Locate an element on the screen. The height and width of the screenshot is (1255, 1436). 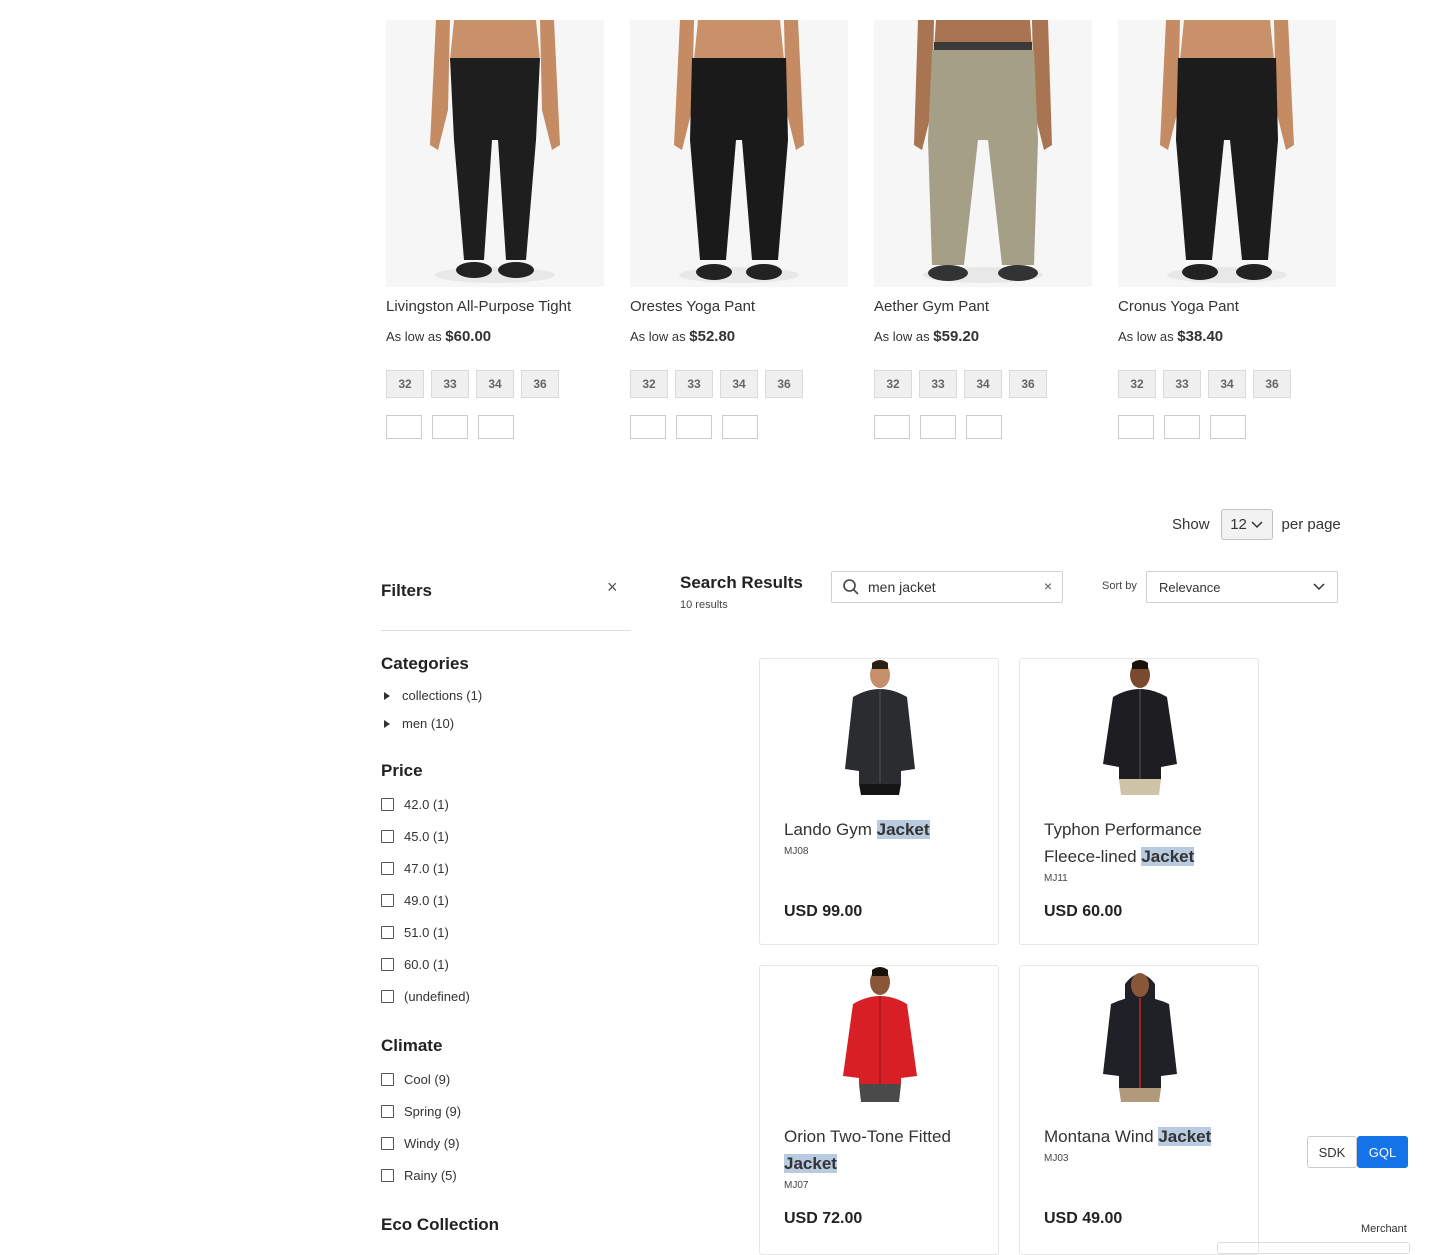
result-name-text: Montana Wind is located at coordinates (1101, 1136).